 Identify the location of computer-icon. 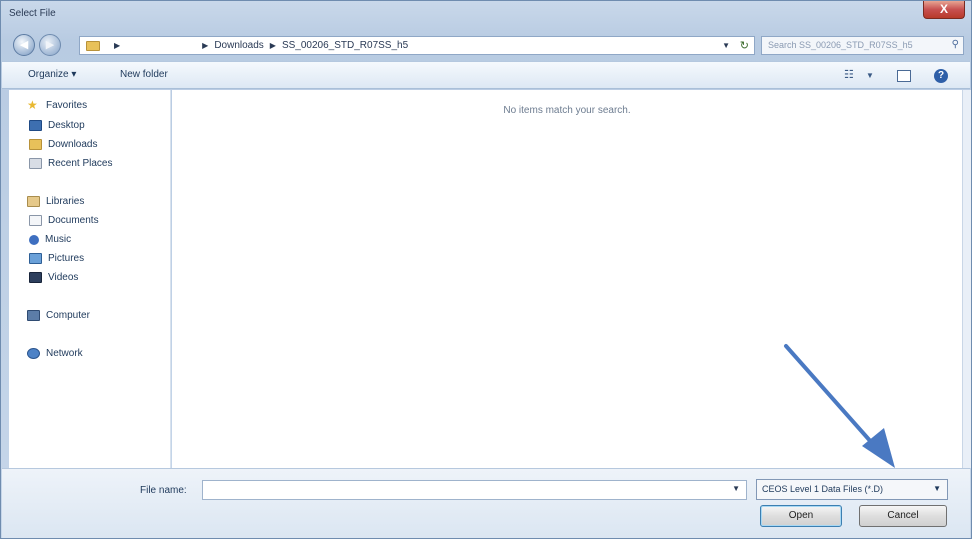
(33, 315).